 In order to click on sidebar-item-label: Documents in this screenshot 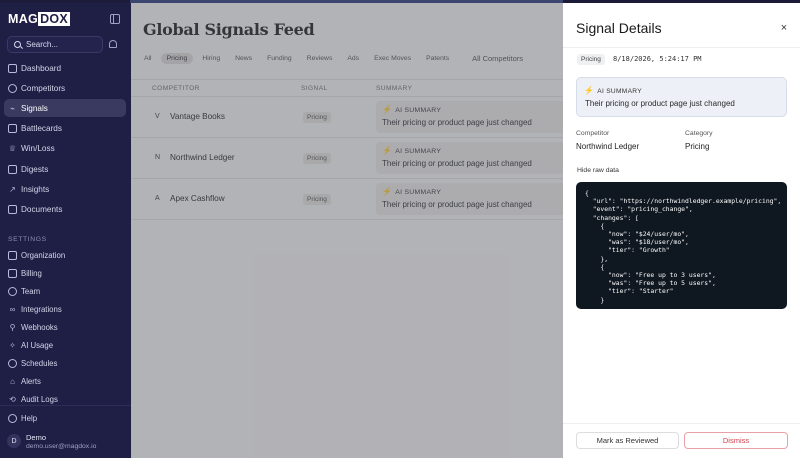, I will do `click(42, 209)`.